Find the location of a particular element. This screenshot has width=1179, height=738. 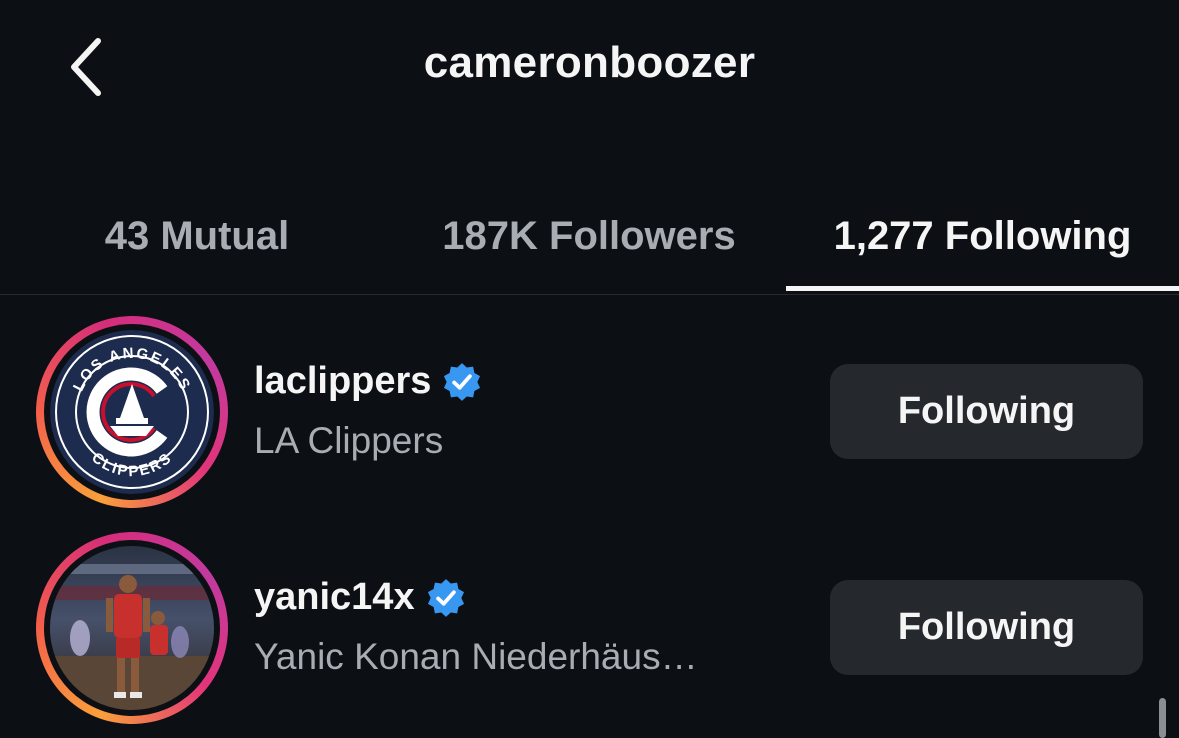

avatar: LOS ANGELES CLIPPERS is located at coordinates (132, 412).